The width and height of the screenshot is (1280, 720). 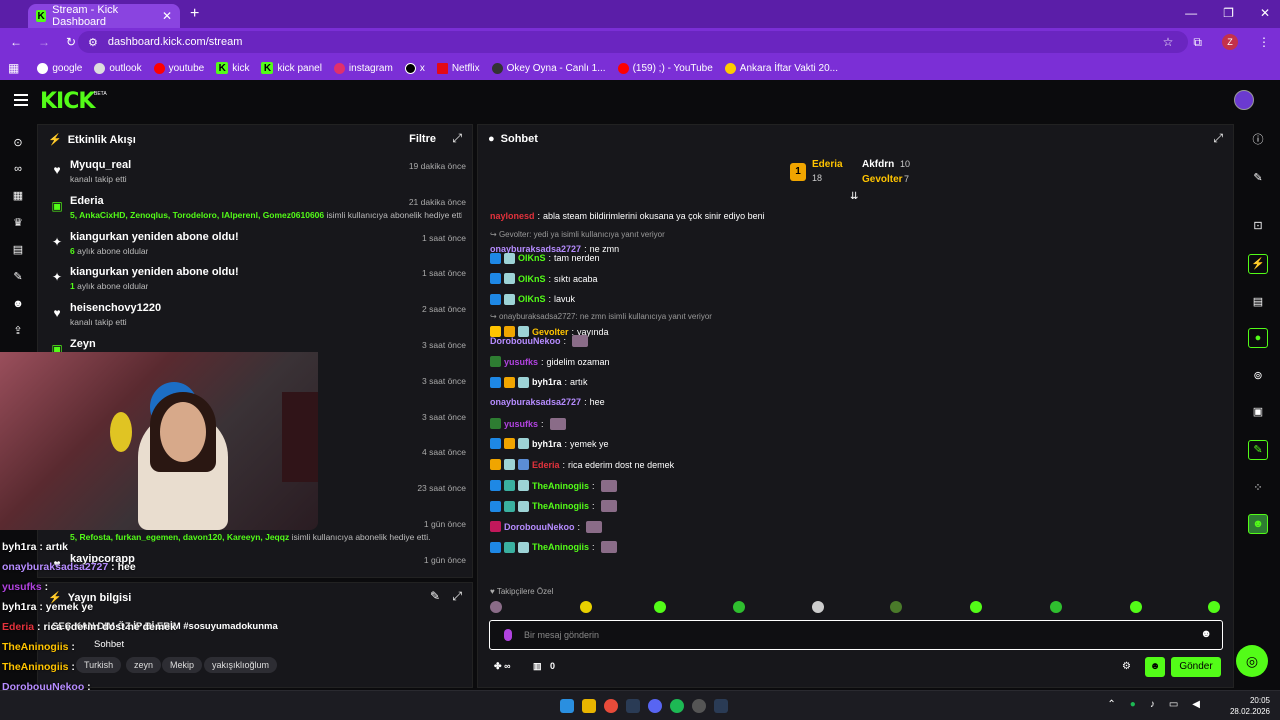 What do you see at coordinates (655, 706) in the screenshot?
I see `discord-icon` at bounding box center [655, 706].